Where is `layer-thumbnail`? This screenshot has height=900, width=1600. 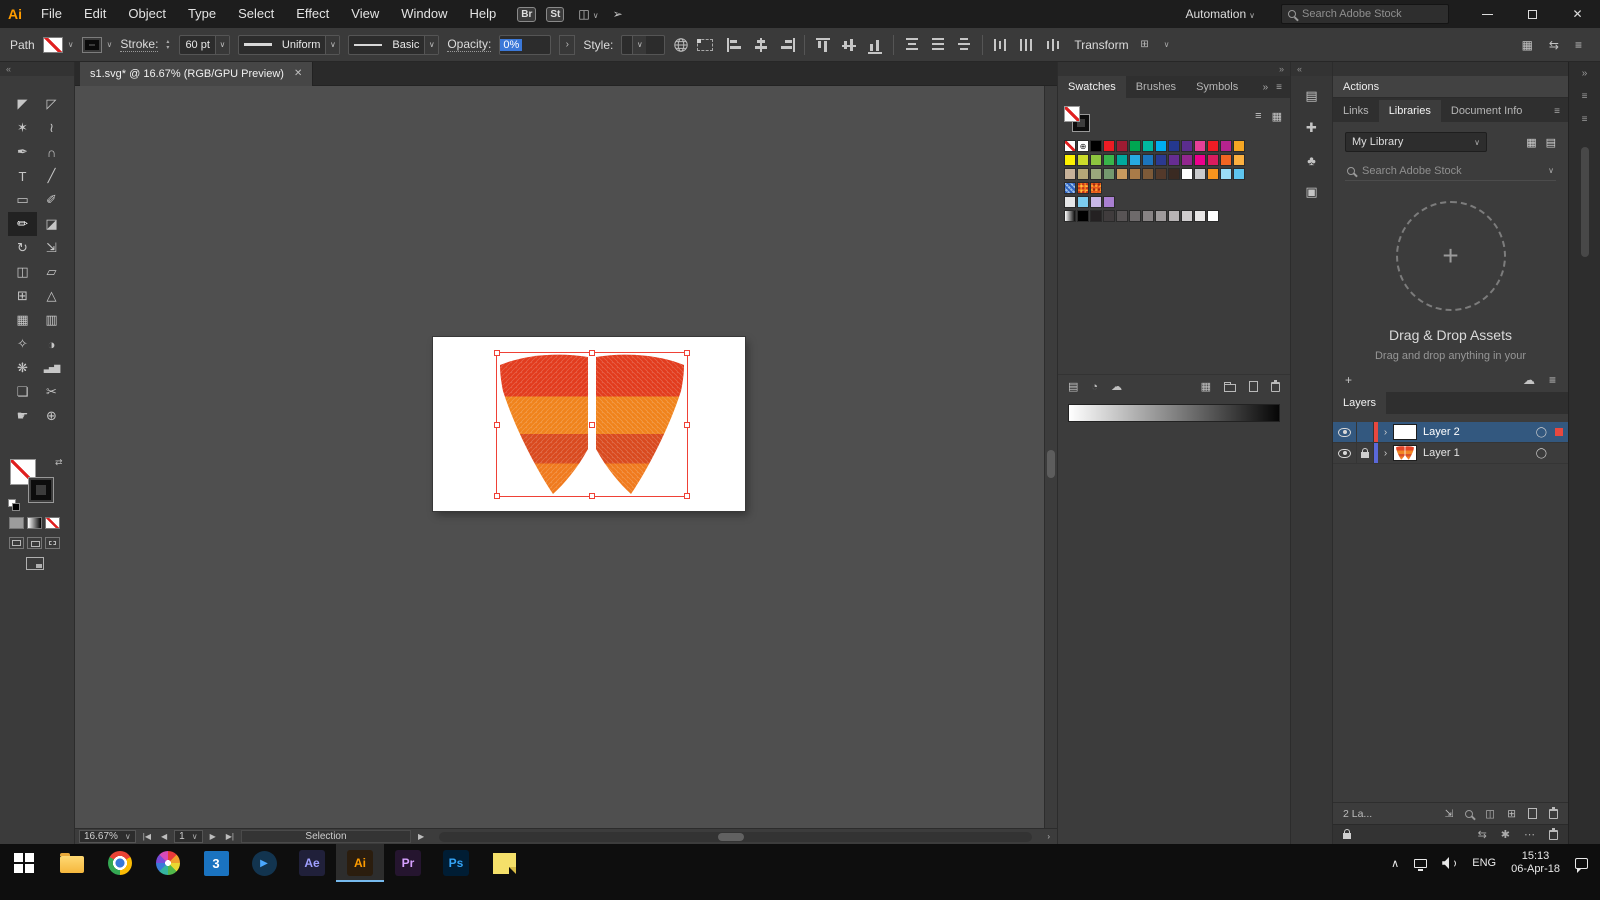
layer-thumbnail is located at coordinates (1405, 432).